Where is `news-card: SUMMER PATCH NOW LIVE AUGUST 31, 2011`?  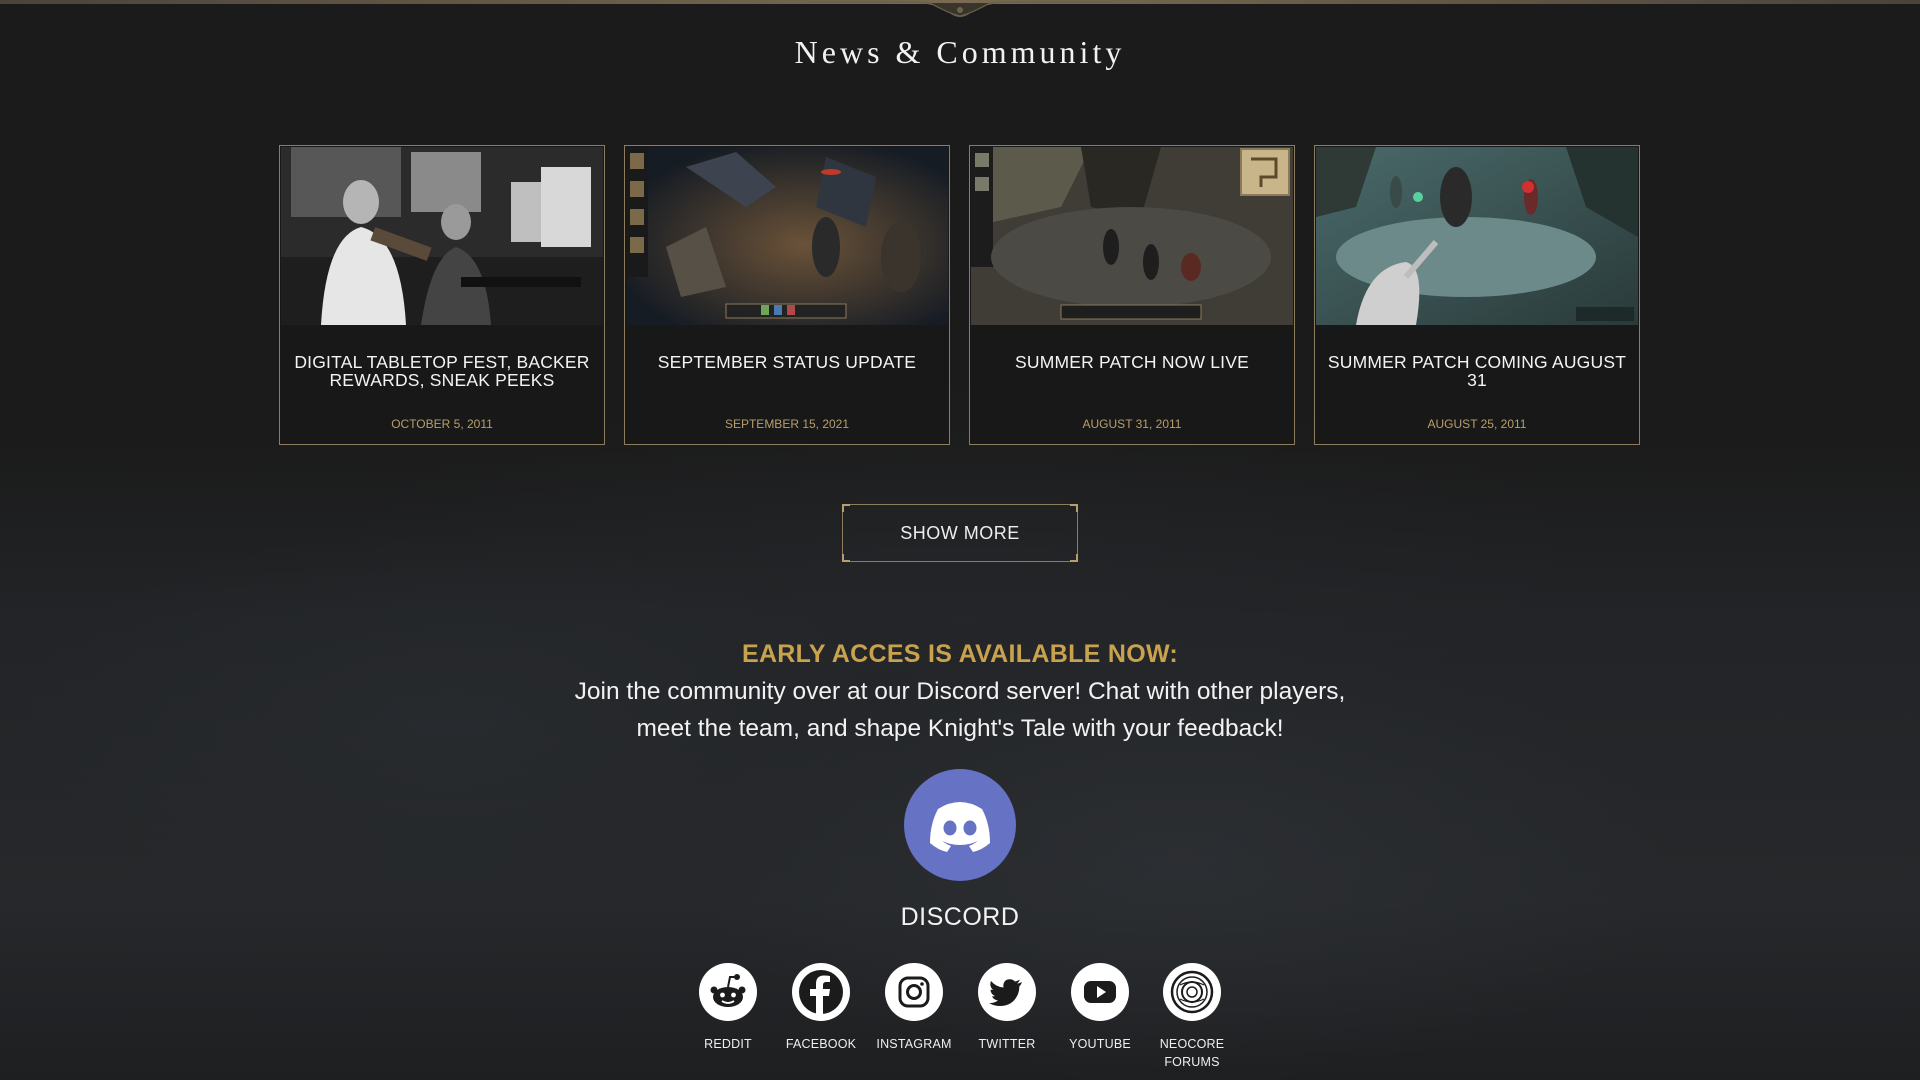 news-card: SUMMER PATCH NOW LIVE AUGUST 31, 2011 is located at coordinates (1132, 295).